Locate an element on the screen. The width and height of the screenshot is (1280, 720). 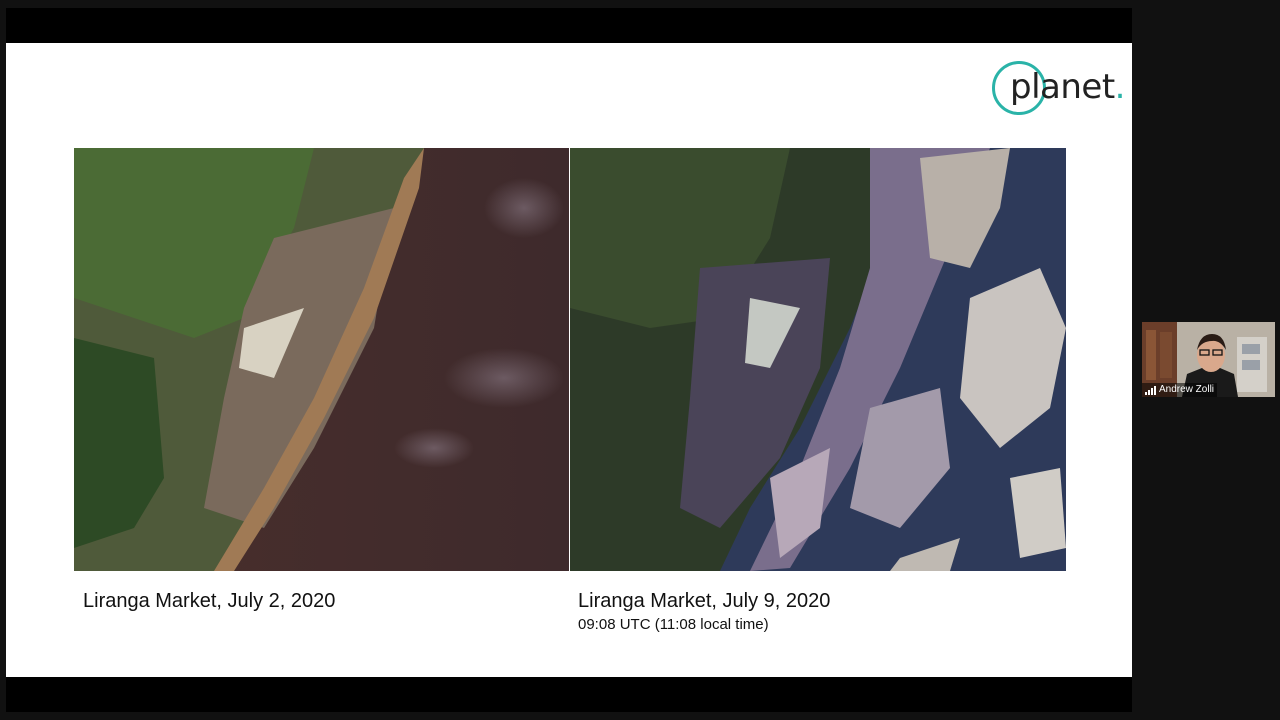
participant-name-tag: Andrew Zolli is located at coordinates (1180, 390).